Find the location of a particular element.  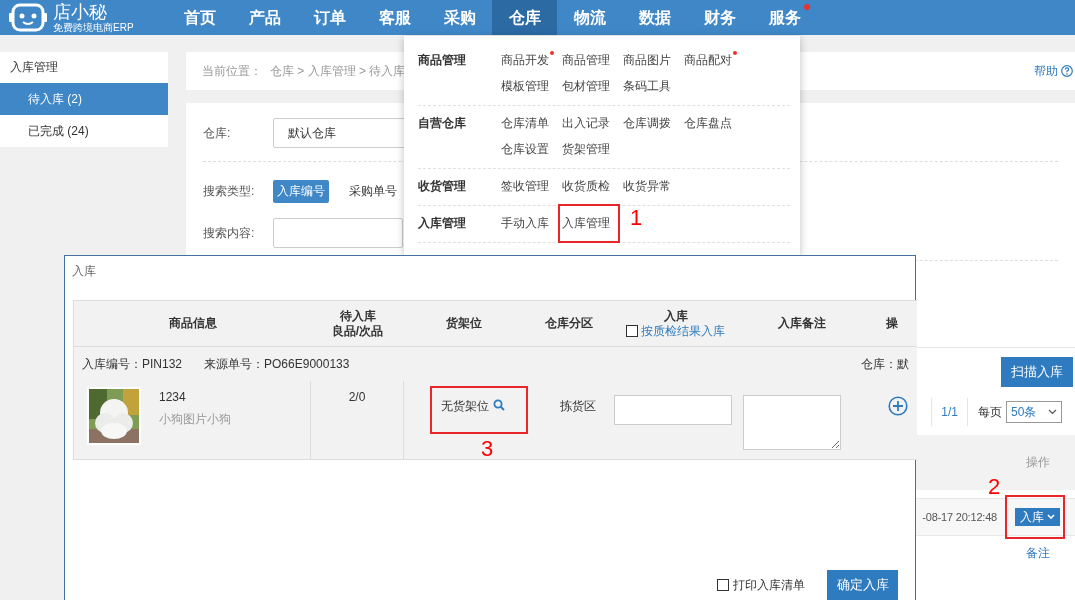

source-number: 来源单号：PO66E9000133 is located at coordinates (277, 364).